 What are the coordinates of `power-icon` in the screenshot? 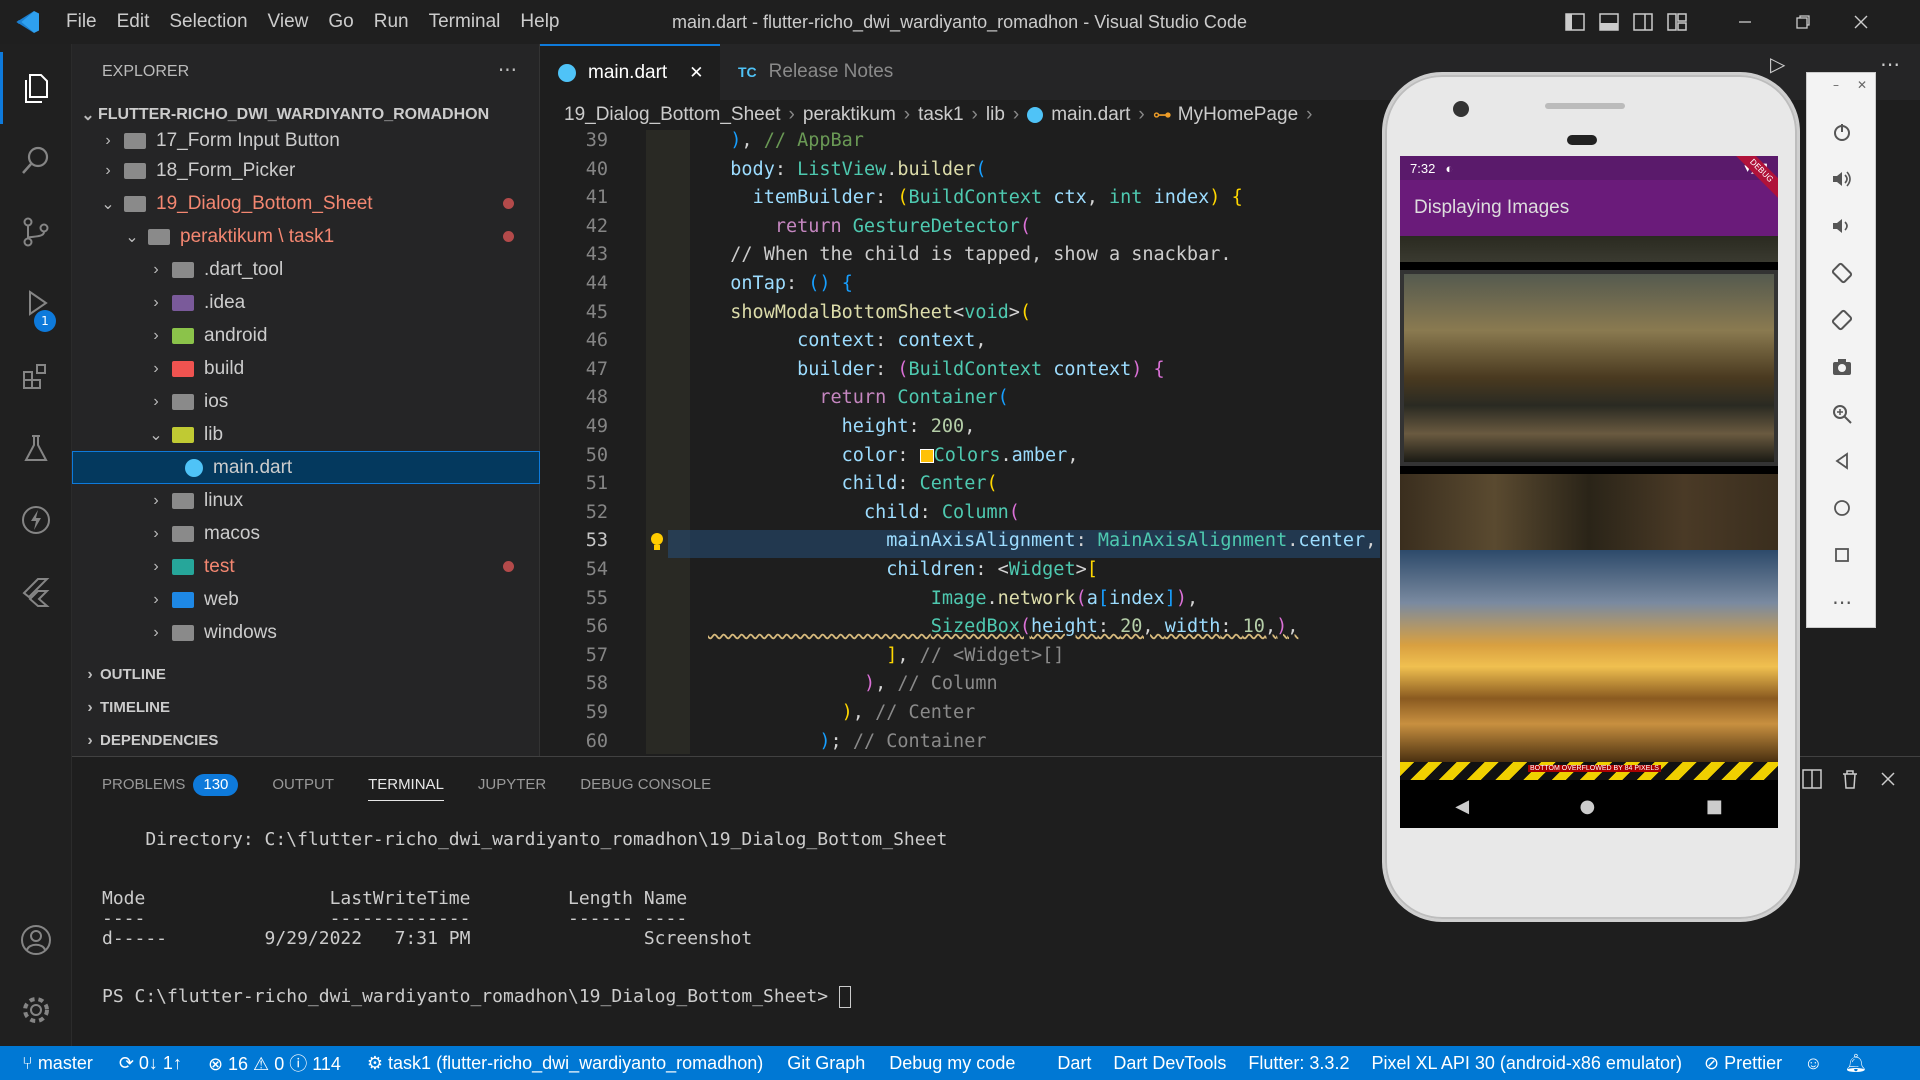 It's located at (1842, 132).